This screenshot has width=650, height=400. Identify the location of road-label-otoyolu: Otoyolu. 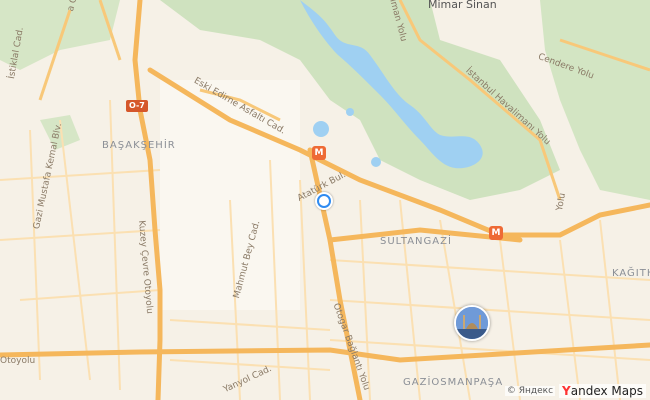
(18, 361).